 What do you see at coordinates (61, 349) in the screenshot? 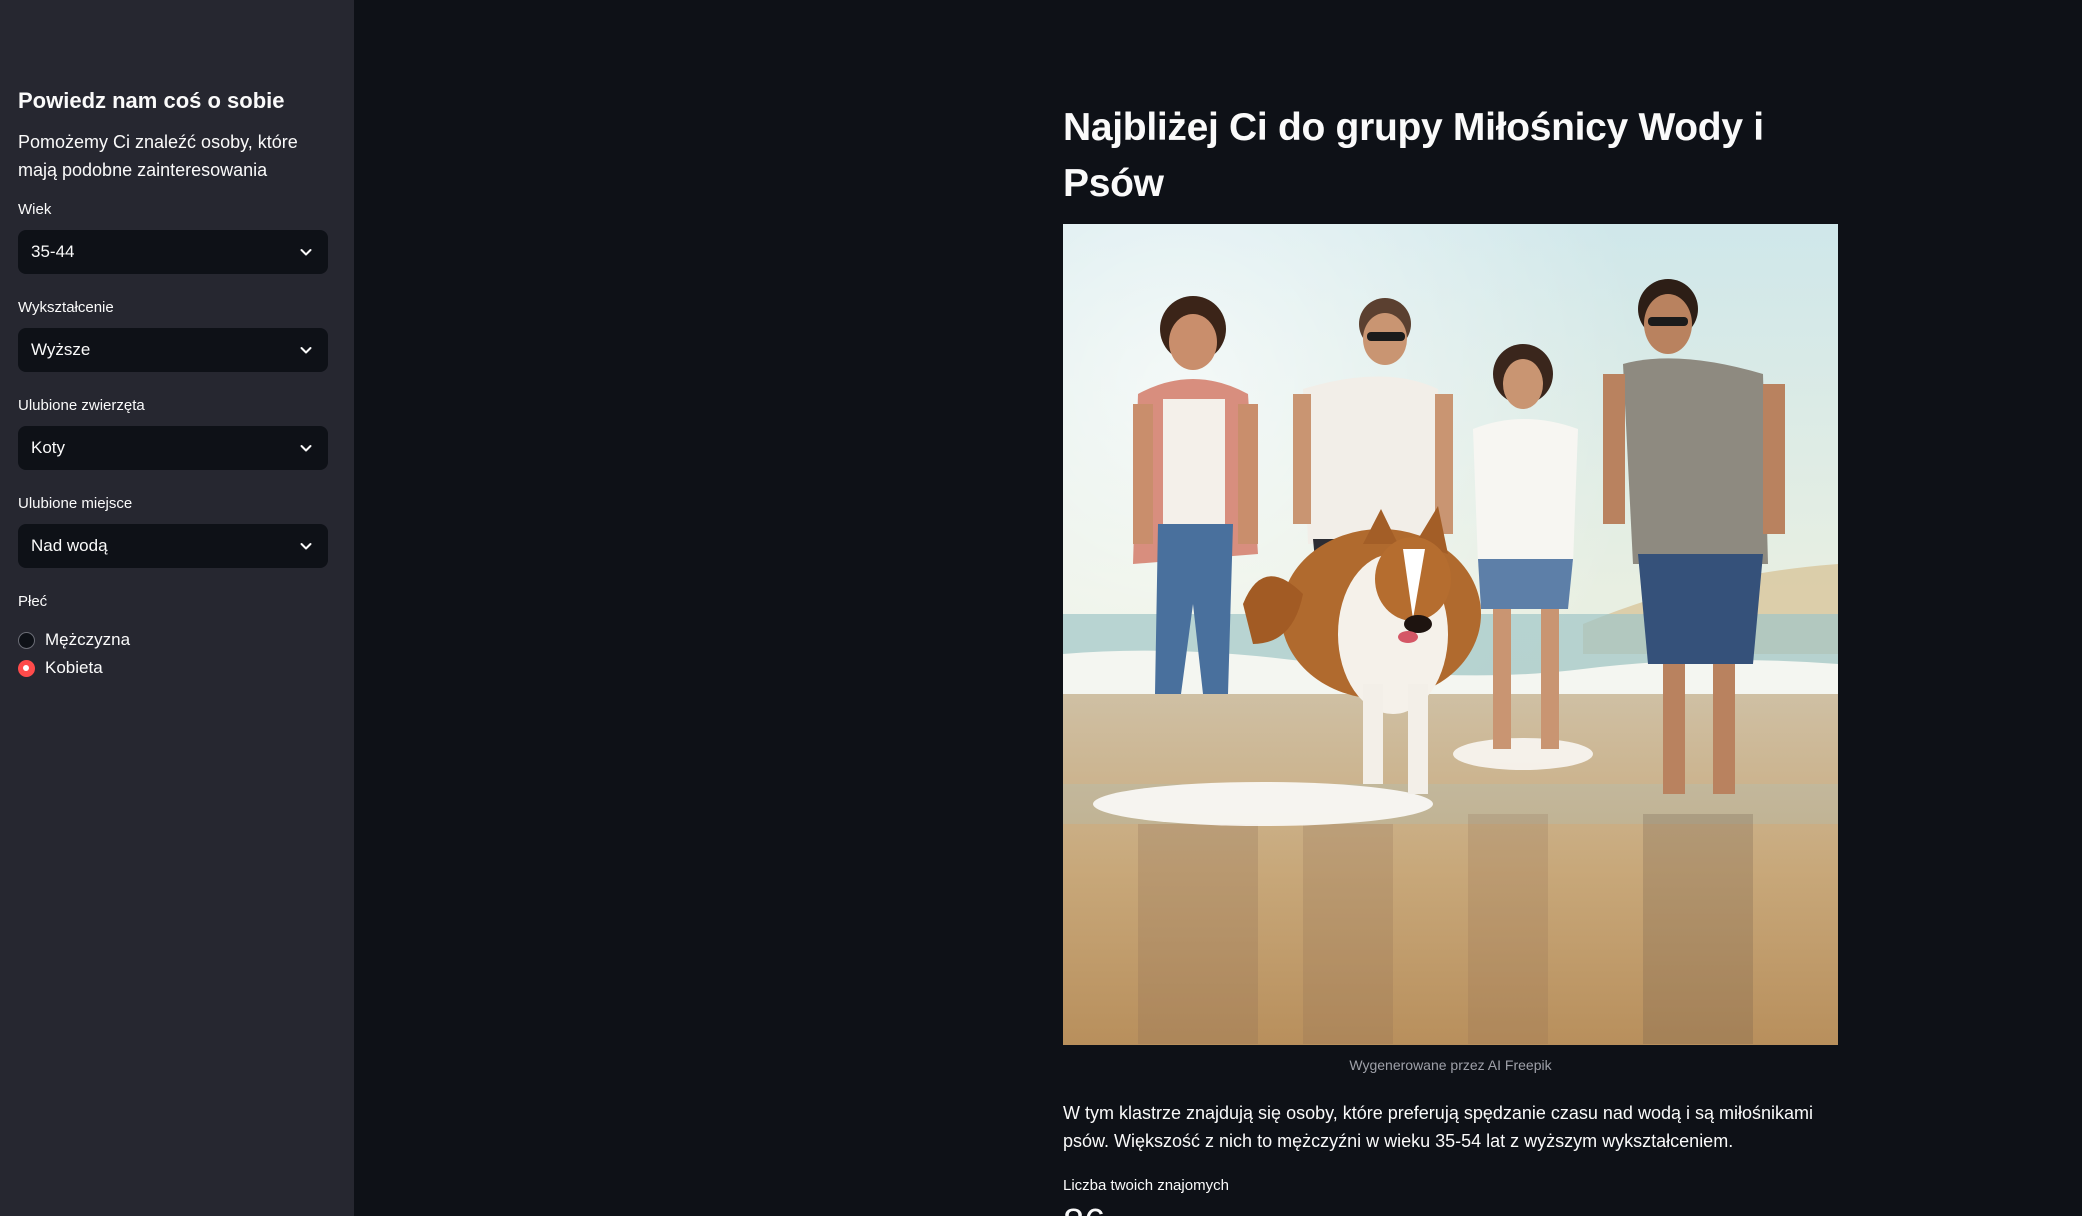
I see `education-select-value: Wyższe` at bounding box center [61, 349].